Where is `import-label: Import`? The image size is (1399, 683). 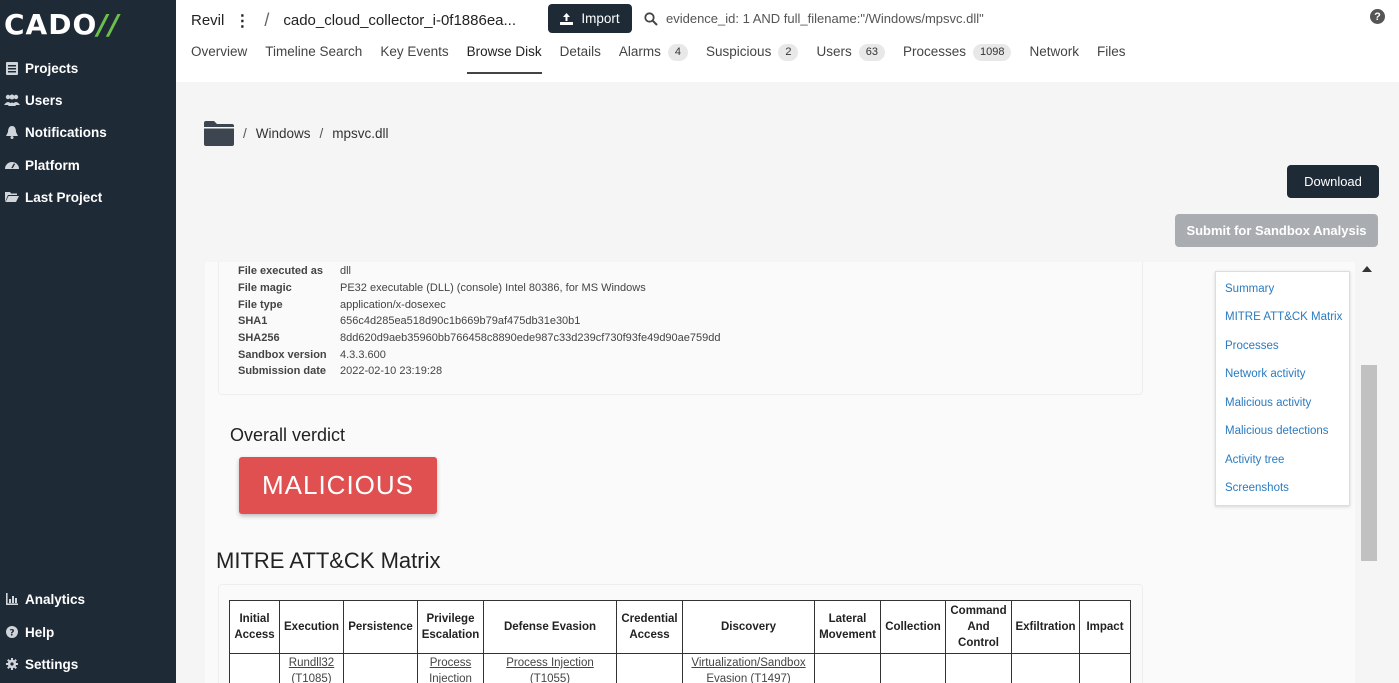
import-label: Import is located at coordinates (600, 18).